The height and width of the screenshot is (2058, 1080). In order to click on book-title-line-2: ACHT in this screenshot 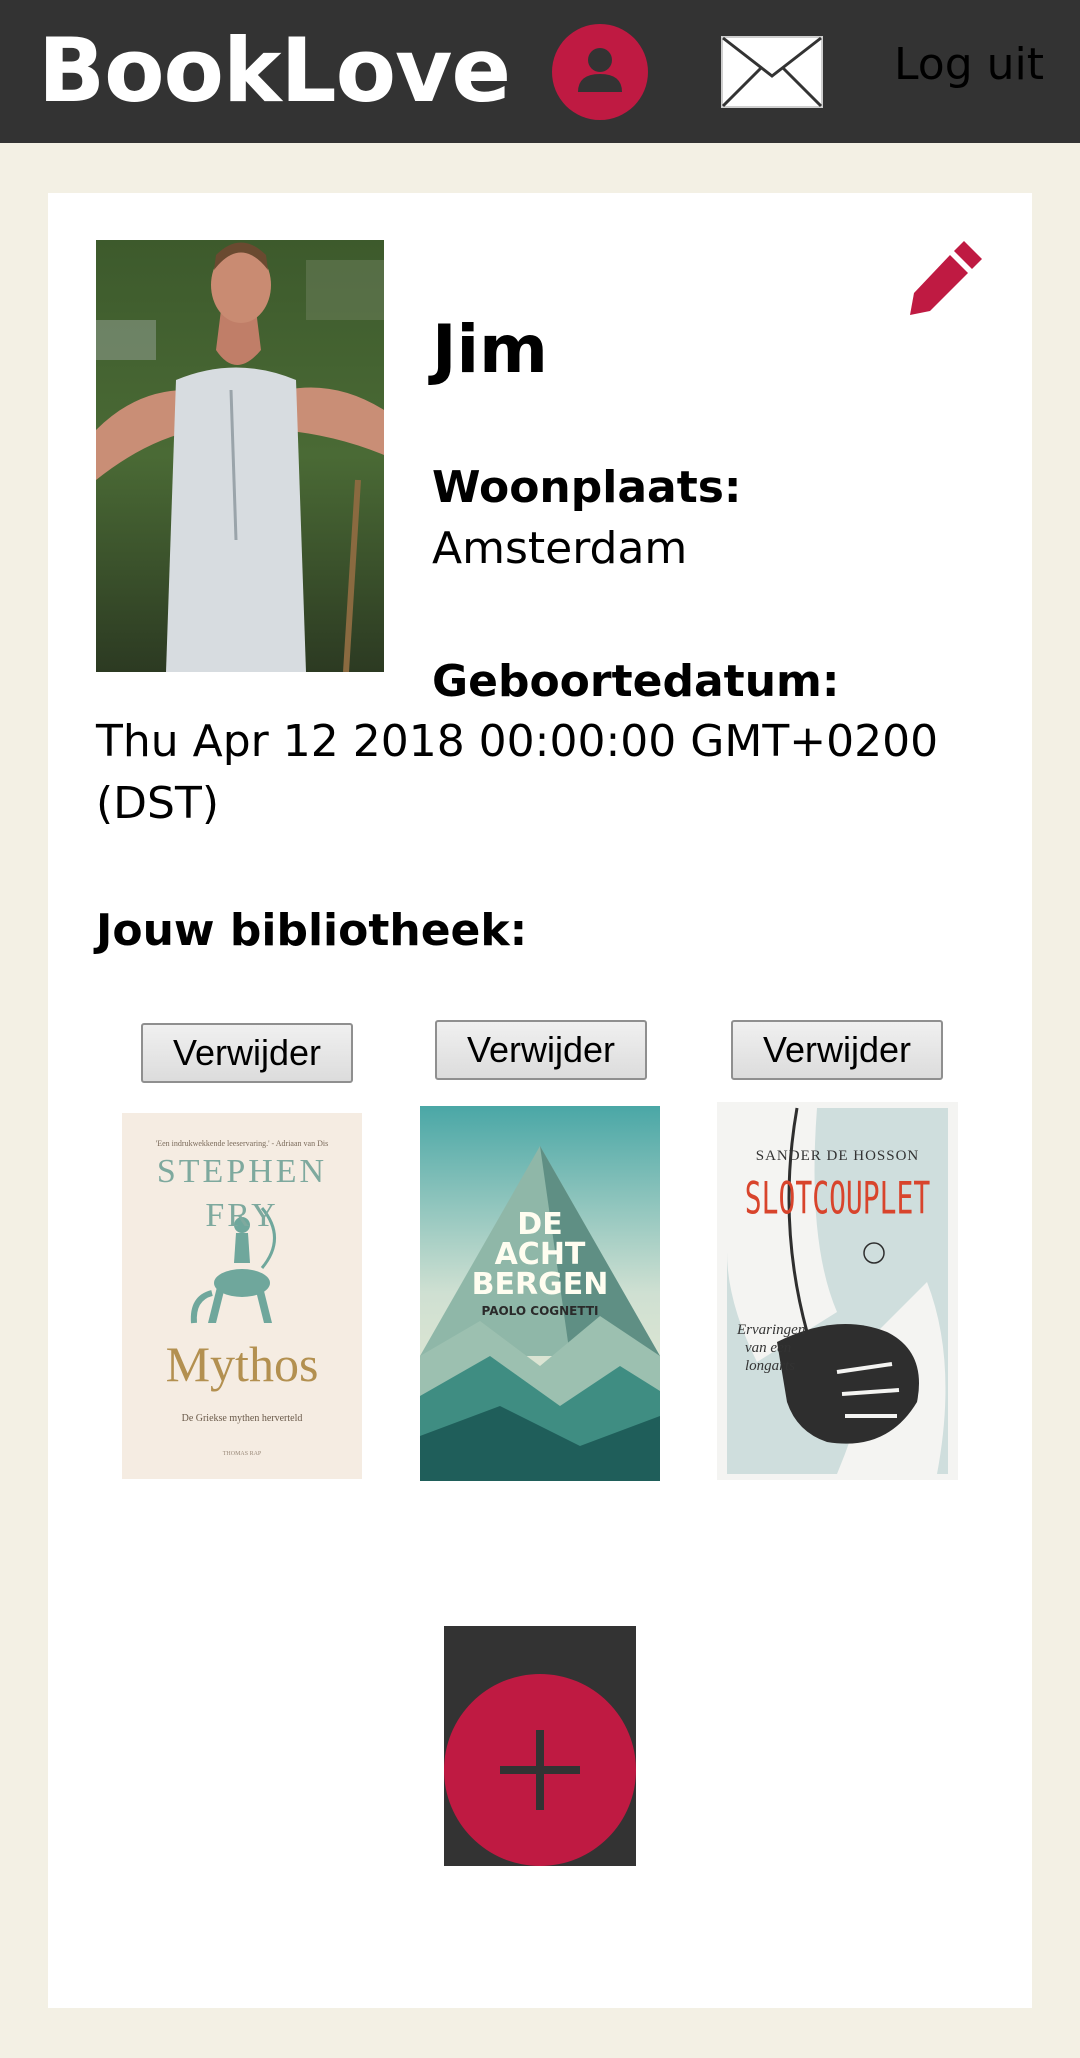, I will do `click(540, 1254)`.